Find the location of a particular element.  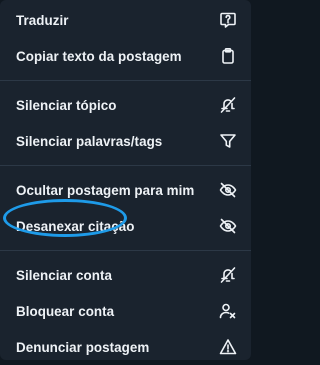

menu-item-label: Denunciar postagem is located at coordinates (83, 347).